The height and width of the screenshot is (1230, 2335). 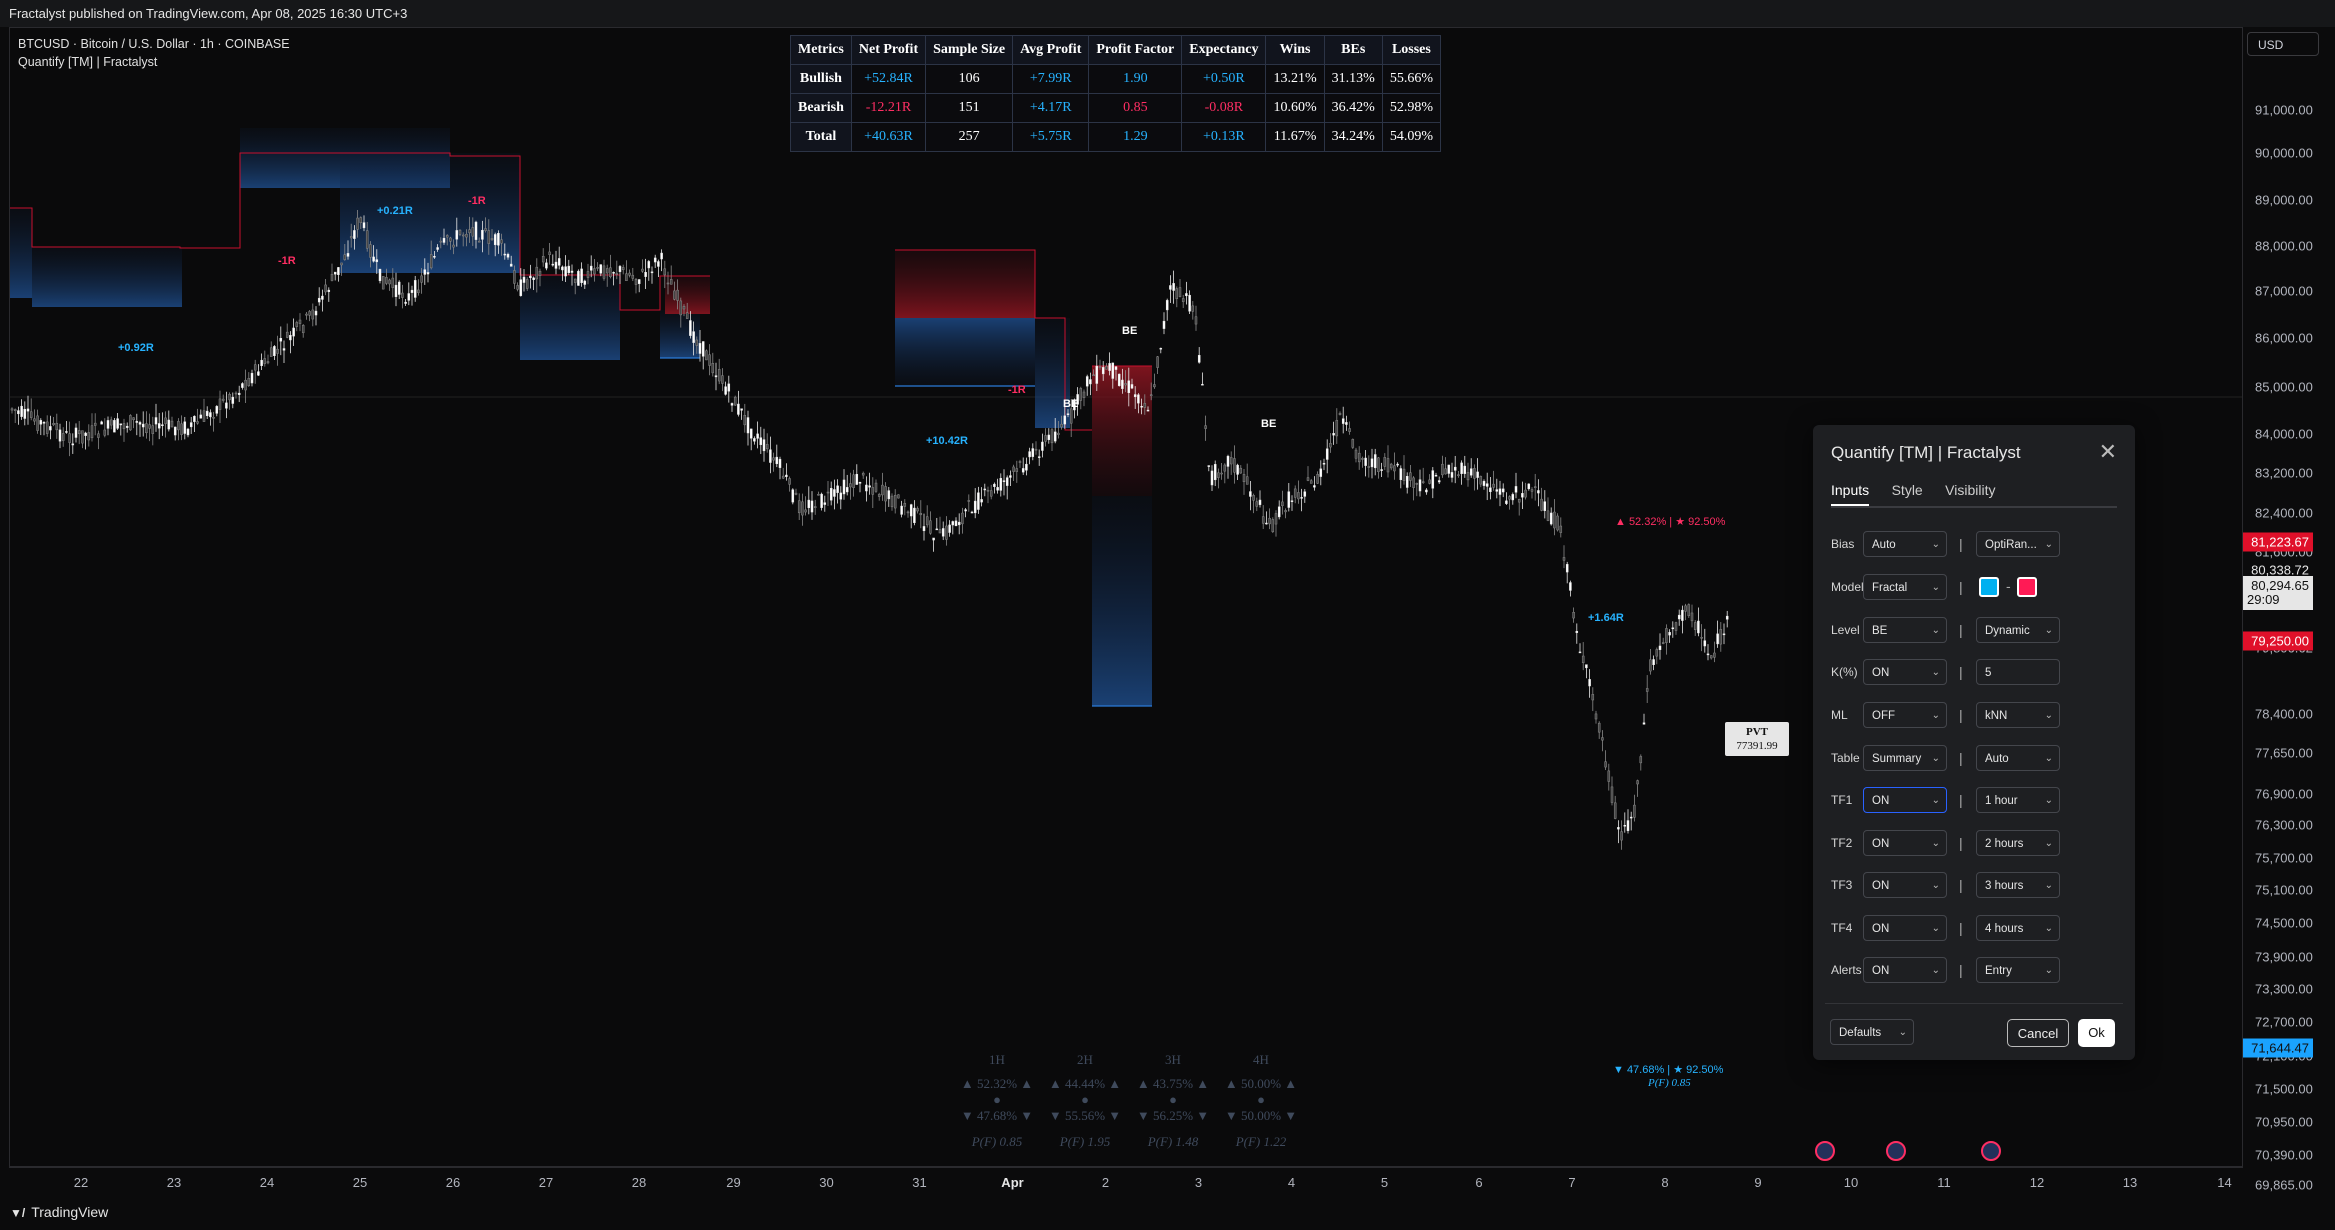 What do you see at coordinates (1905, 758) in the screenshot?
I see `table-mode-select: Summary ⌄` at bounding box center [1905, 758].